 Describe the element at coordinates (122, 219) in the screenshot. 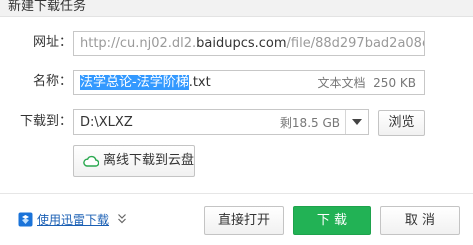

I see `double-chevron-down-icon` at that location.